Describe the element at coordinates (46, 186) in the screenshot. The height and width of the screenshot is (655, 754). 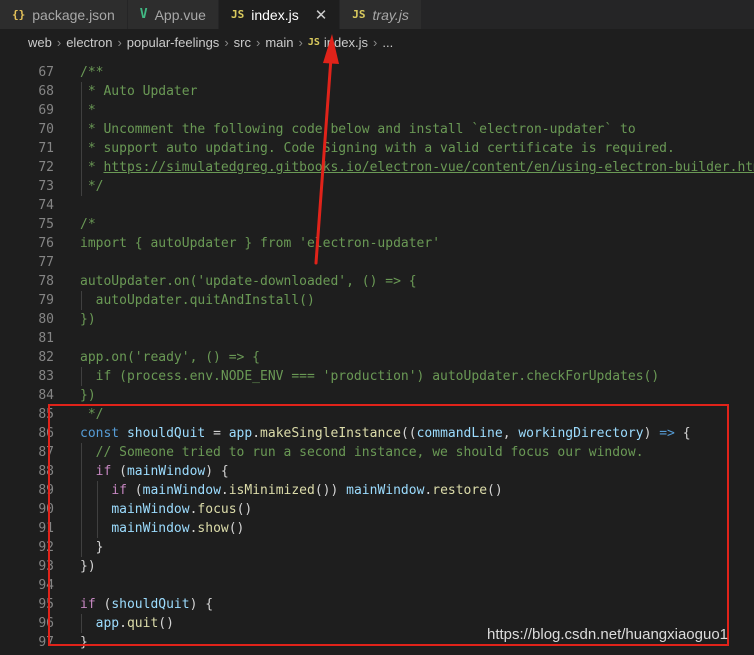
I see `line-number: 73` at that location.